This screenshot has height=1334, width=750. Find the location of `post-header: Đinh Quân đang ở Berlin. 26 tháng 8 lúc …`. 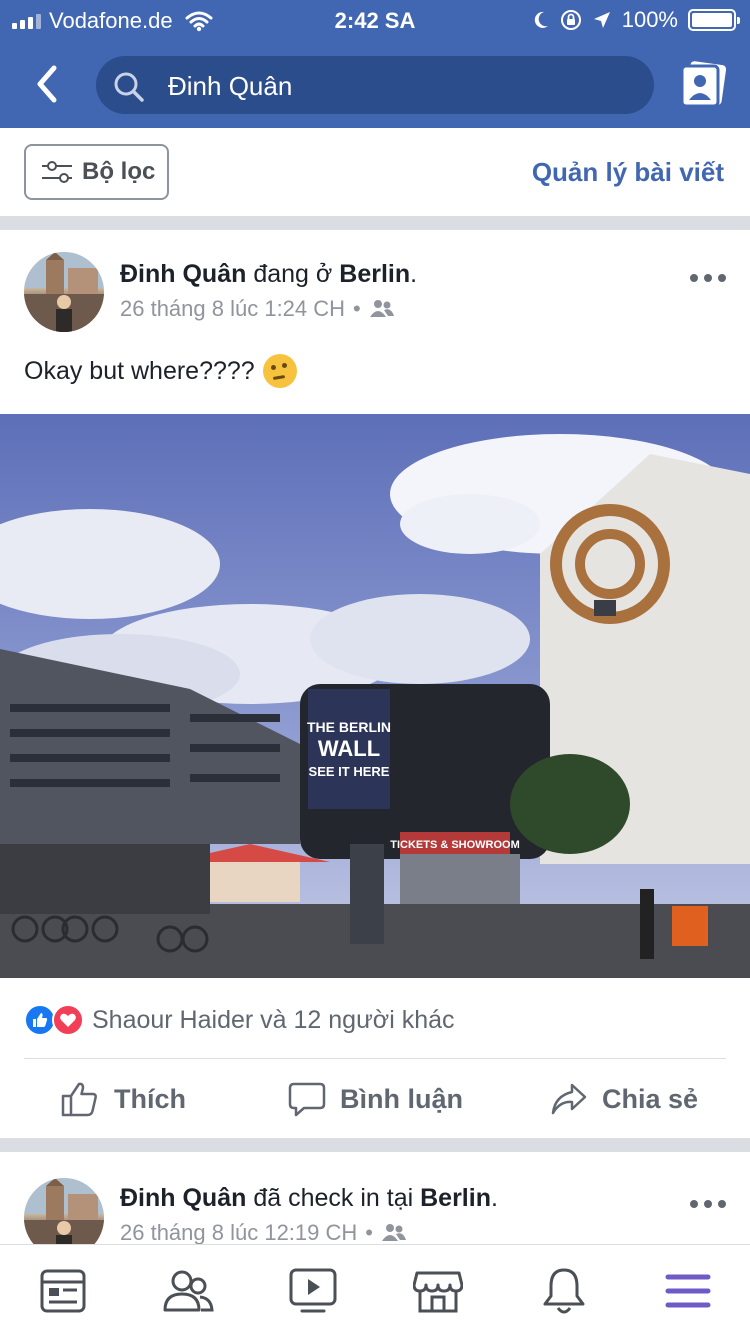

post-header: Đinh Quân đang ở Berlin. 26 tháng 8 lúc … is located at coordinates (375, 285).